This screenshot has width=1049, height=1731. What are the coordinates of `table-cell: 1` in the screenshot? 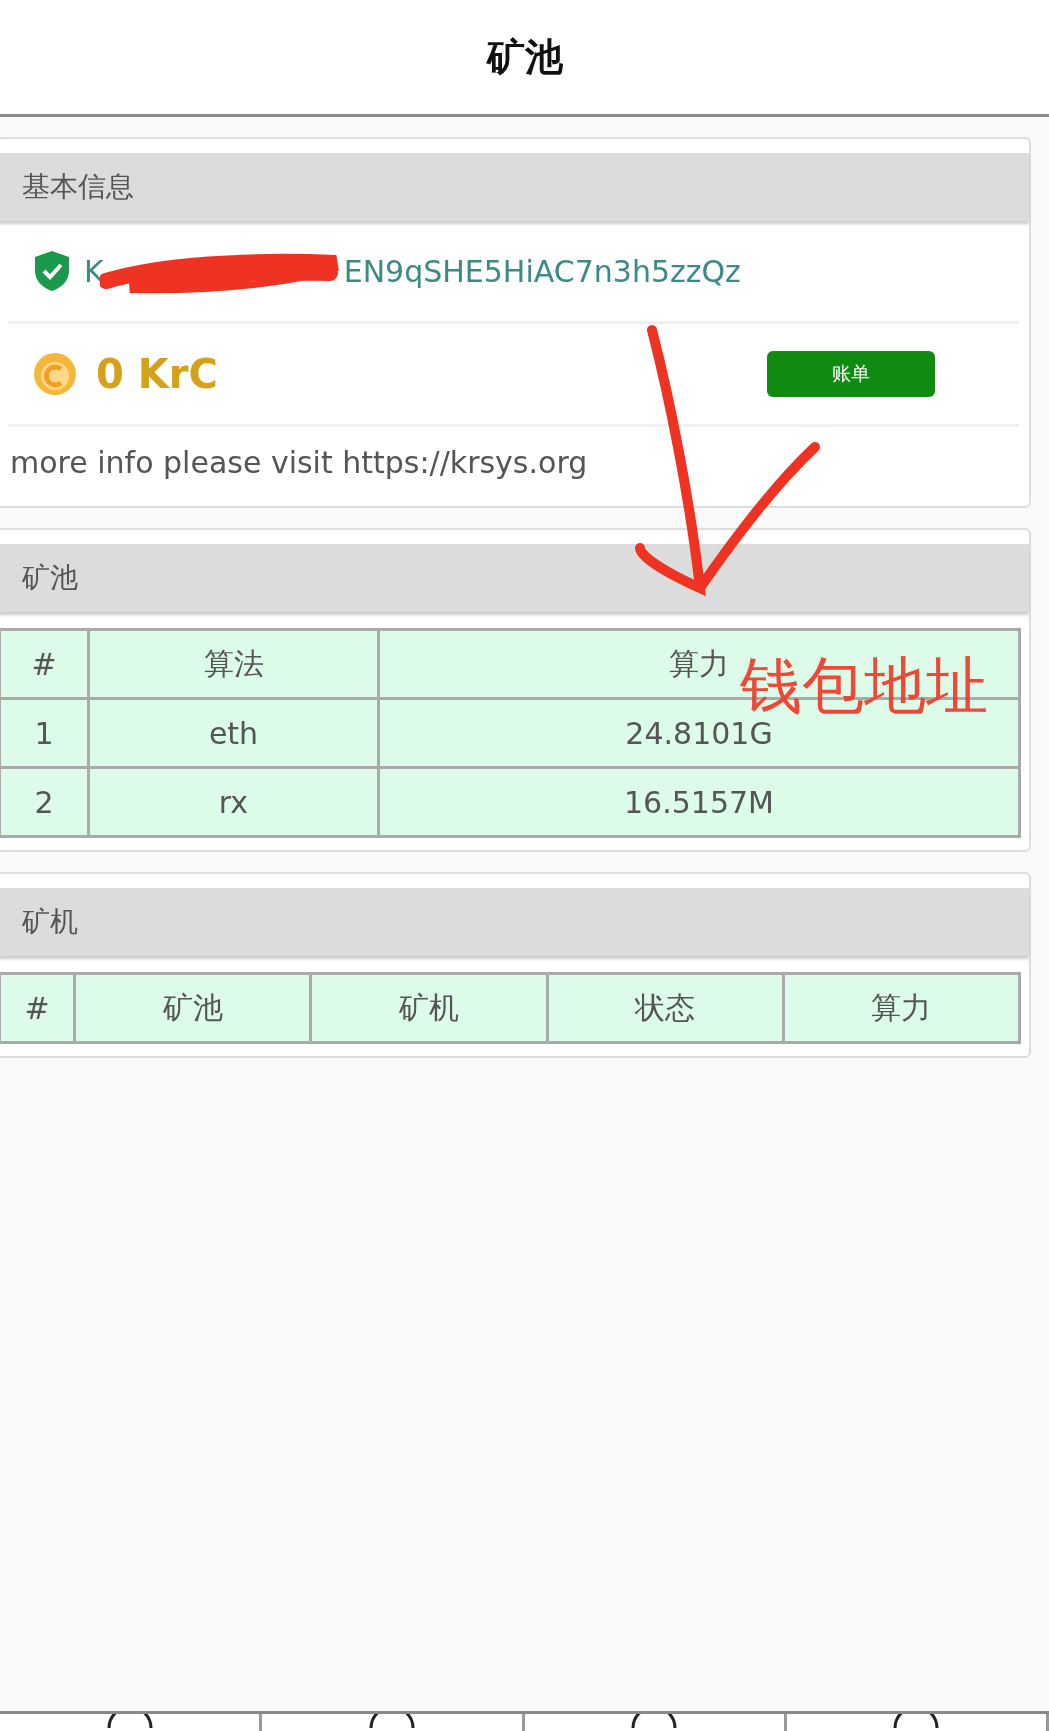 It's located at (44, 733).